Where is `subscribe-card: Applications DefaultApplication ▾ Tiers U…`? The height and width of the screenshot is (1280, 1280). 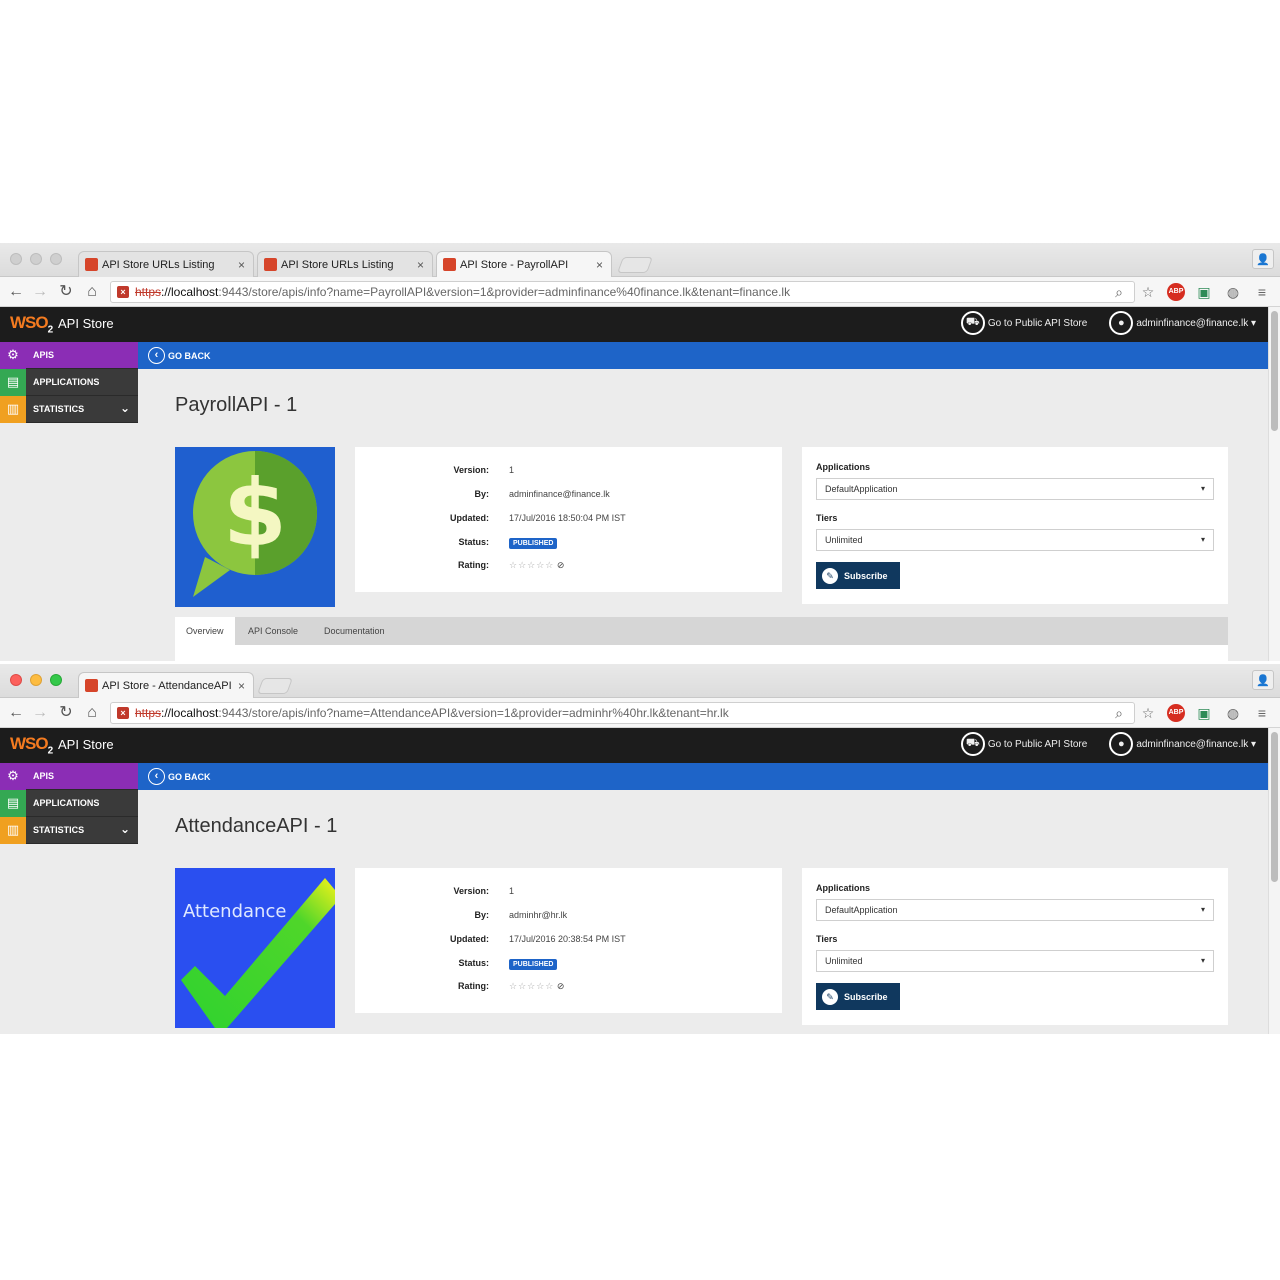 subscribe-card: Applications DefaultApplication ▾ Tiers U… is located at coordinates (1015, 525).